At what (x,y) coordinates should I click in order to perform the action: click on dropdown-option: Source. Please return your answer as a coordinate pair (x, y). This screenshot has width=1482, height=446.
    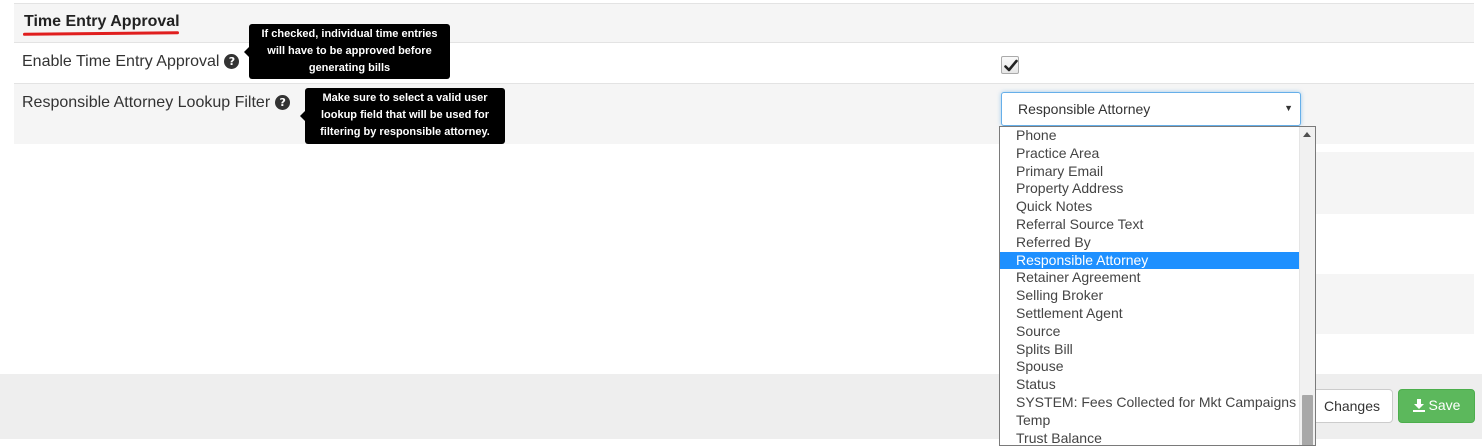
    Looking at the image, I should click on (1149, 332).